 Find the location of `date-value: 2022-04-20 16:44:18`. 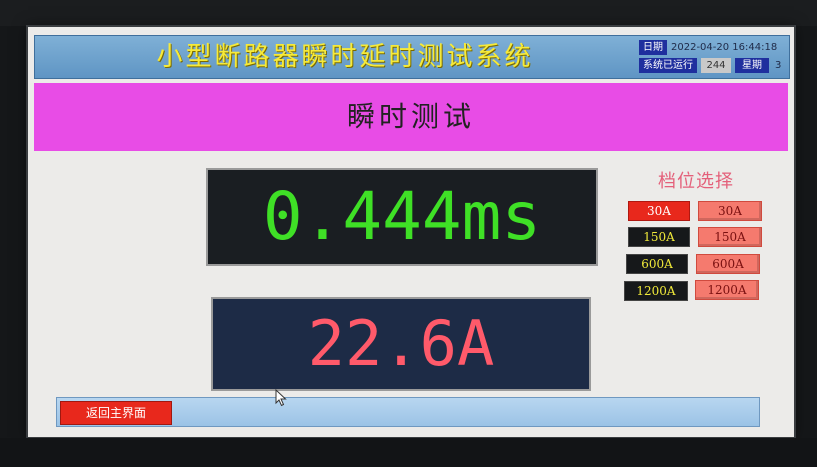

date-value: 2022-04-20 16:44:18 is located at coordinates (724, 47).